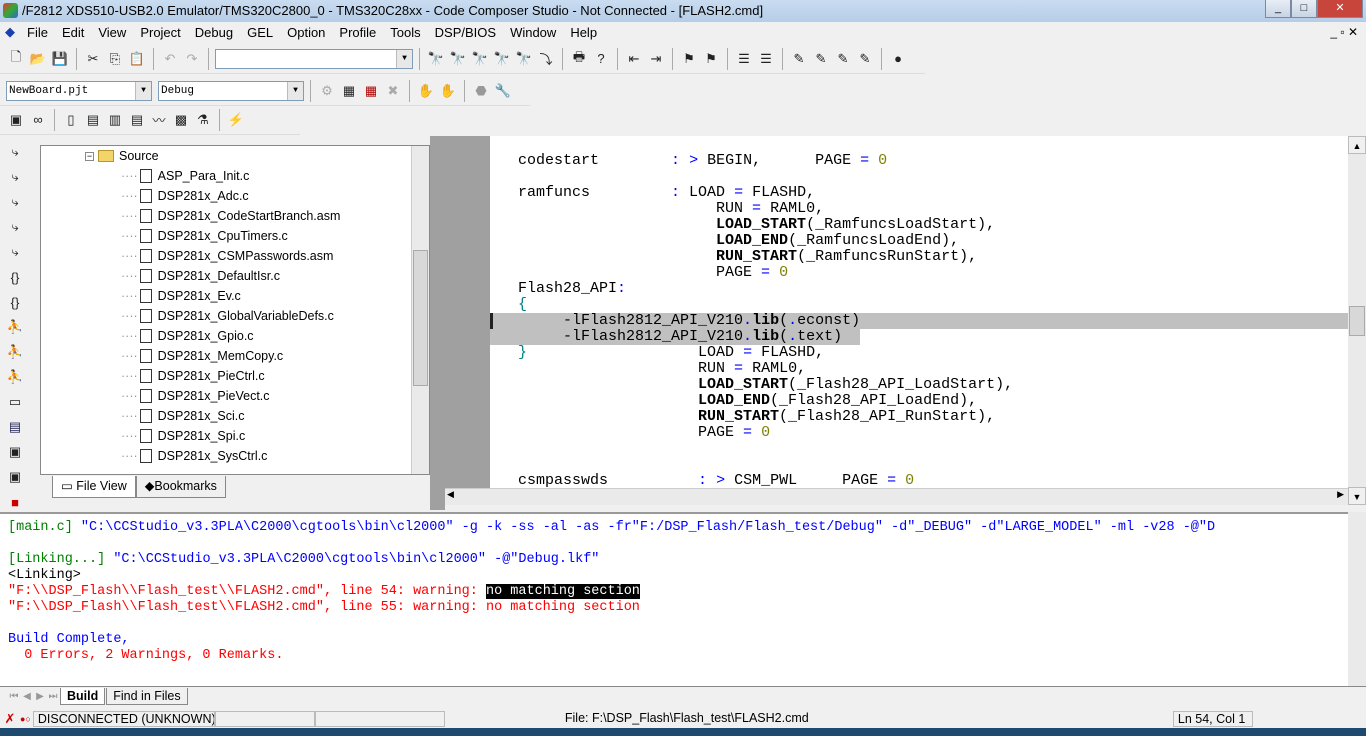  I want to click on memory-icon: ▤, so click(93, 120).